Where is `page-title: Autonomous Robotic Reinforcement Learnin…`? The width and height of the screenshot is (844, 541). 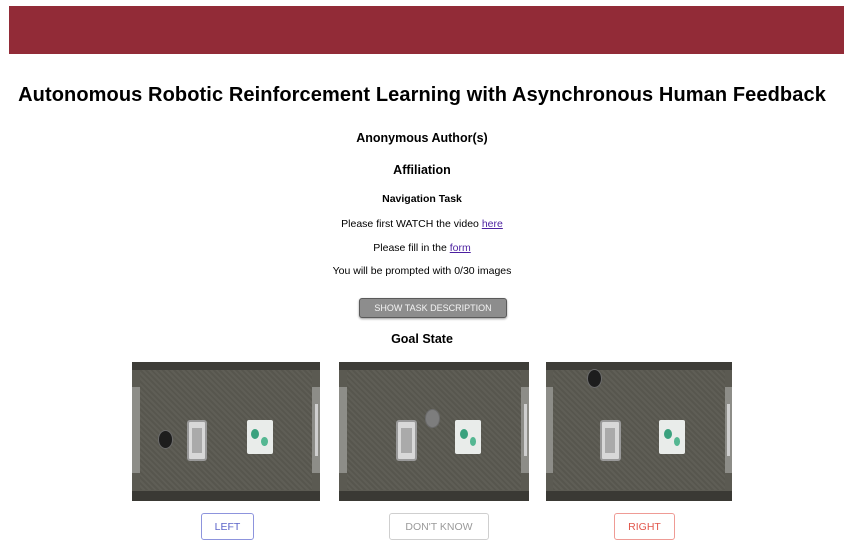
page-title: Autonomous Robotic Reinforcement Learnin… is located at coordinates (422, 95).